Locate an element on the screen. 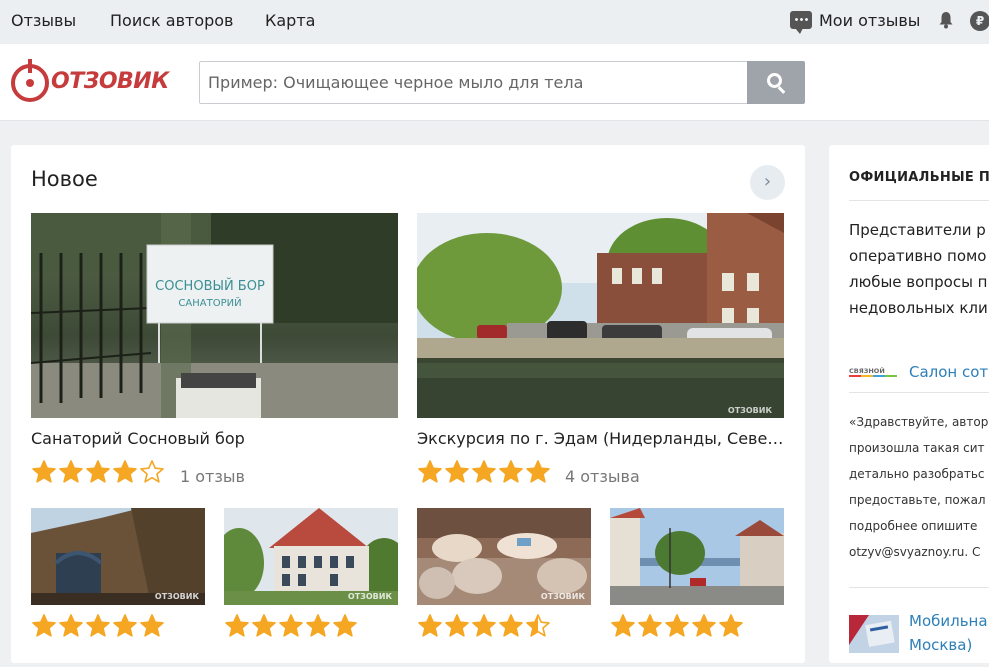 This screenshot has height=667, width=989. star-empty-icon is located at coordinates (152, 471).